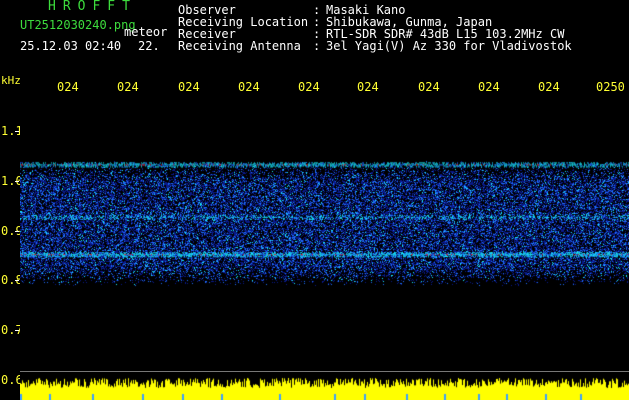 The width and height of the screenshot is (629, 400). What do you see at coordinates (324, 371) in the screenshot?
I see `plot-separator-line` at bounding box center [324, 371].